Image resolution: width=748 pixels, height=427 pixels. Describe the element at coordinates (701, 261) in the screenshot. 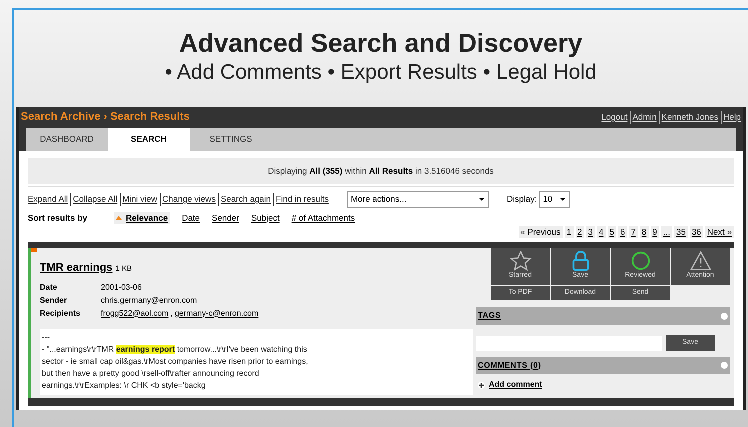

I see `warning-icon` at that location.